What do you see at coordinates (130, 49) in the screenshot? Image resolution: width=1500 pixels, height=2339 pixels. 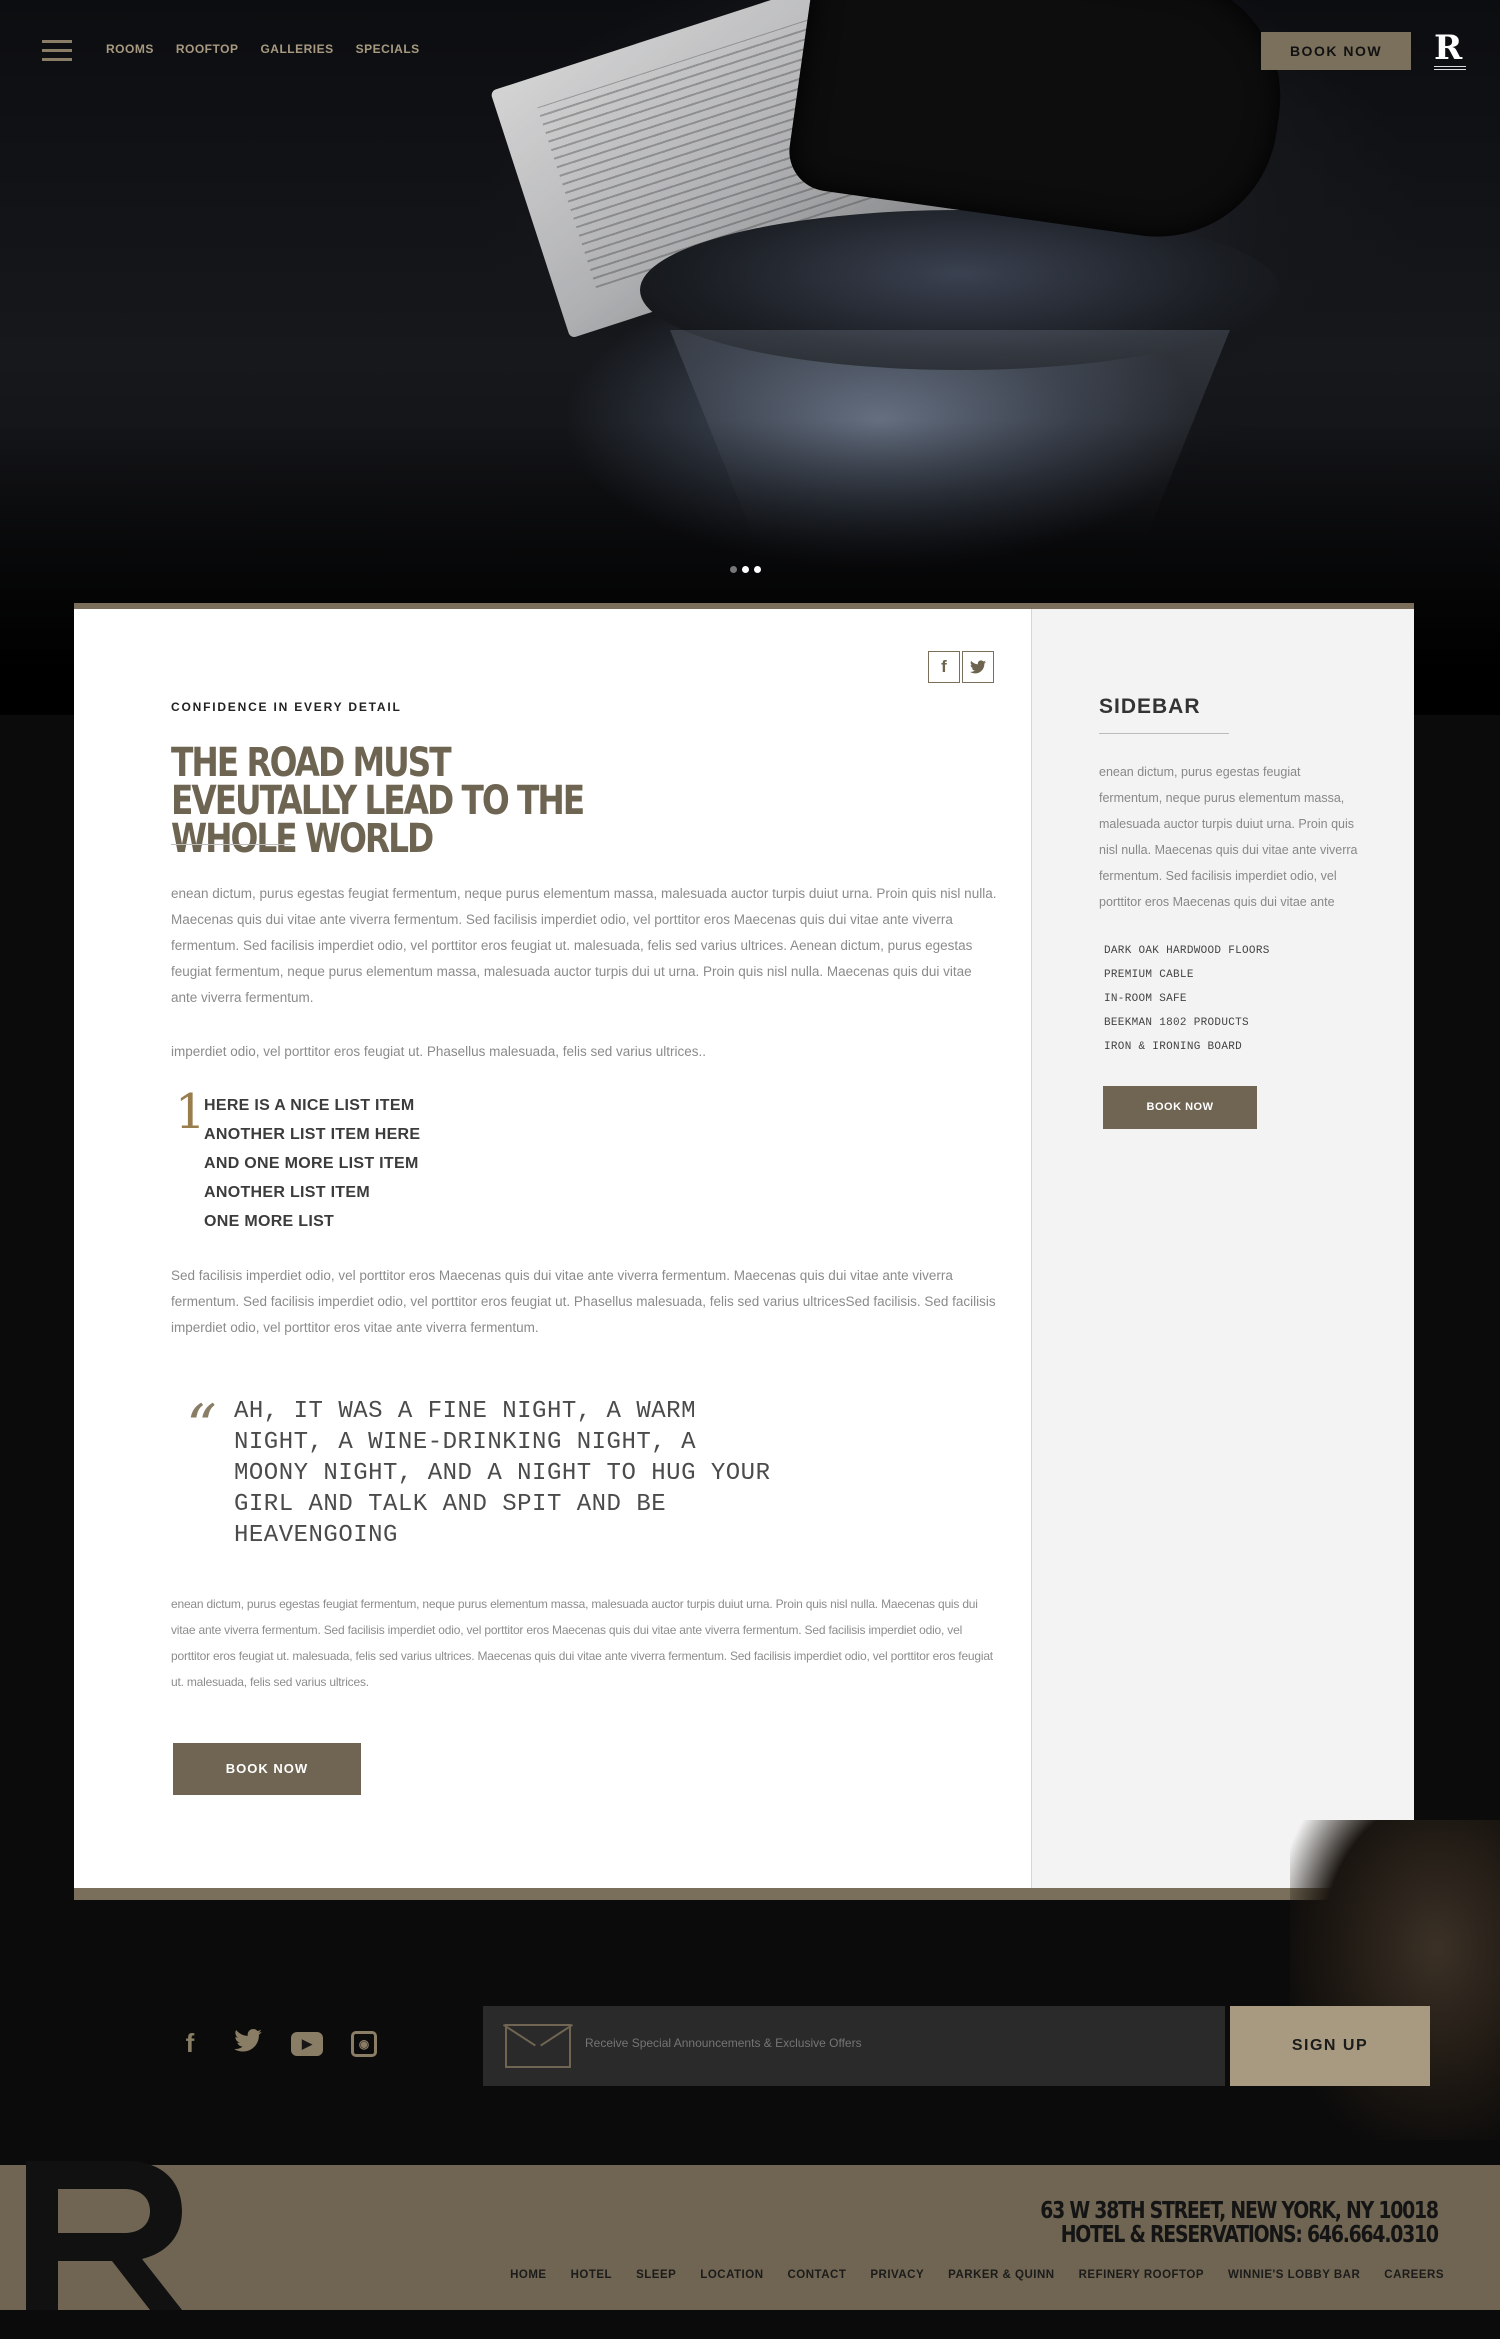 I see `nav-rooms: ROOMS` at bounding box center [130, 49].